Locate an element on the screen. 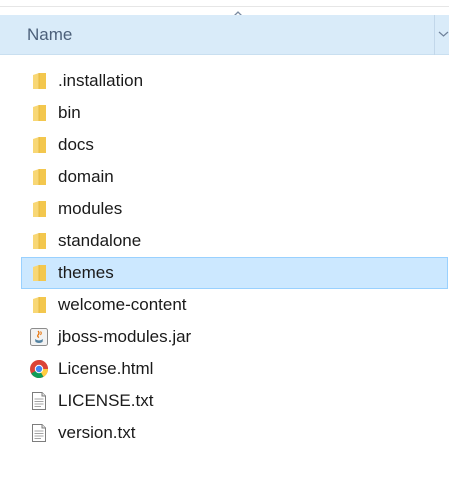  java-jar-icon is located at coordinates (39, 337).